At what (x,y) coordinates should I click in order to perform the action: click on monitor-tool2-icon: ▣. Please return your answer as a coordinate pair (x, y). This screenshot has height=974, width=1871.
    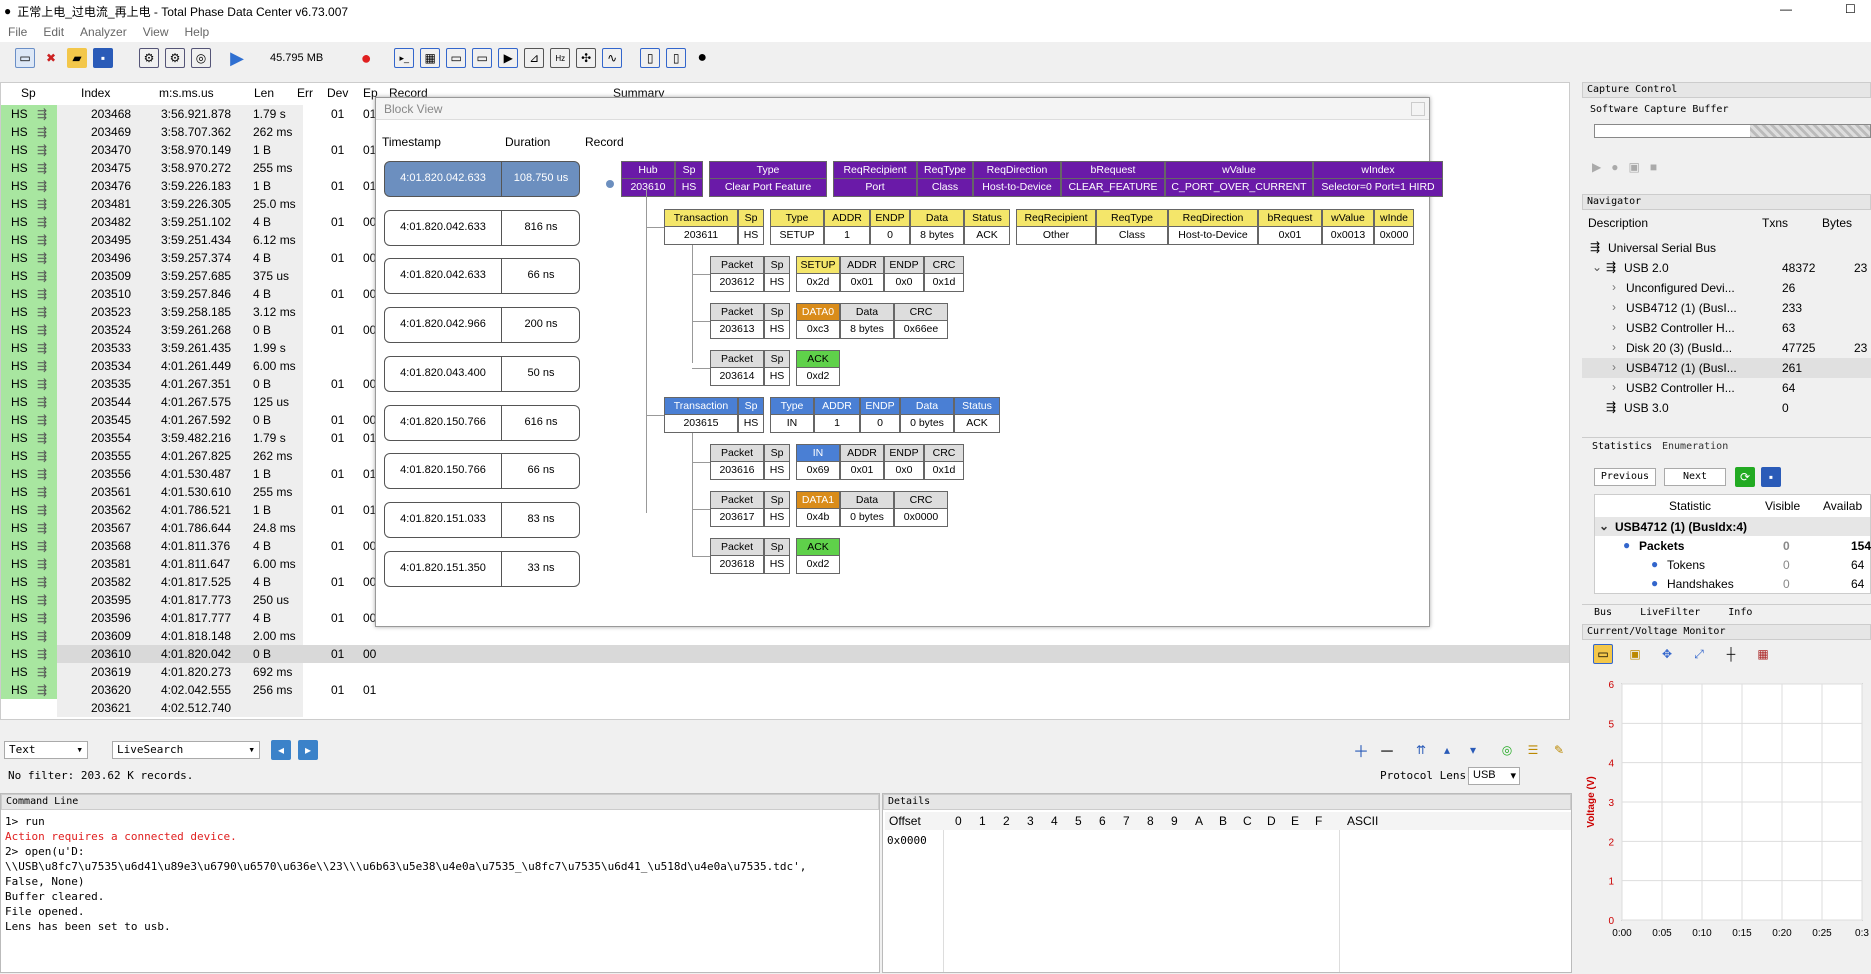
    Looking at the image, I should click on (1635, 654).